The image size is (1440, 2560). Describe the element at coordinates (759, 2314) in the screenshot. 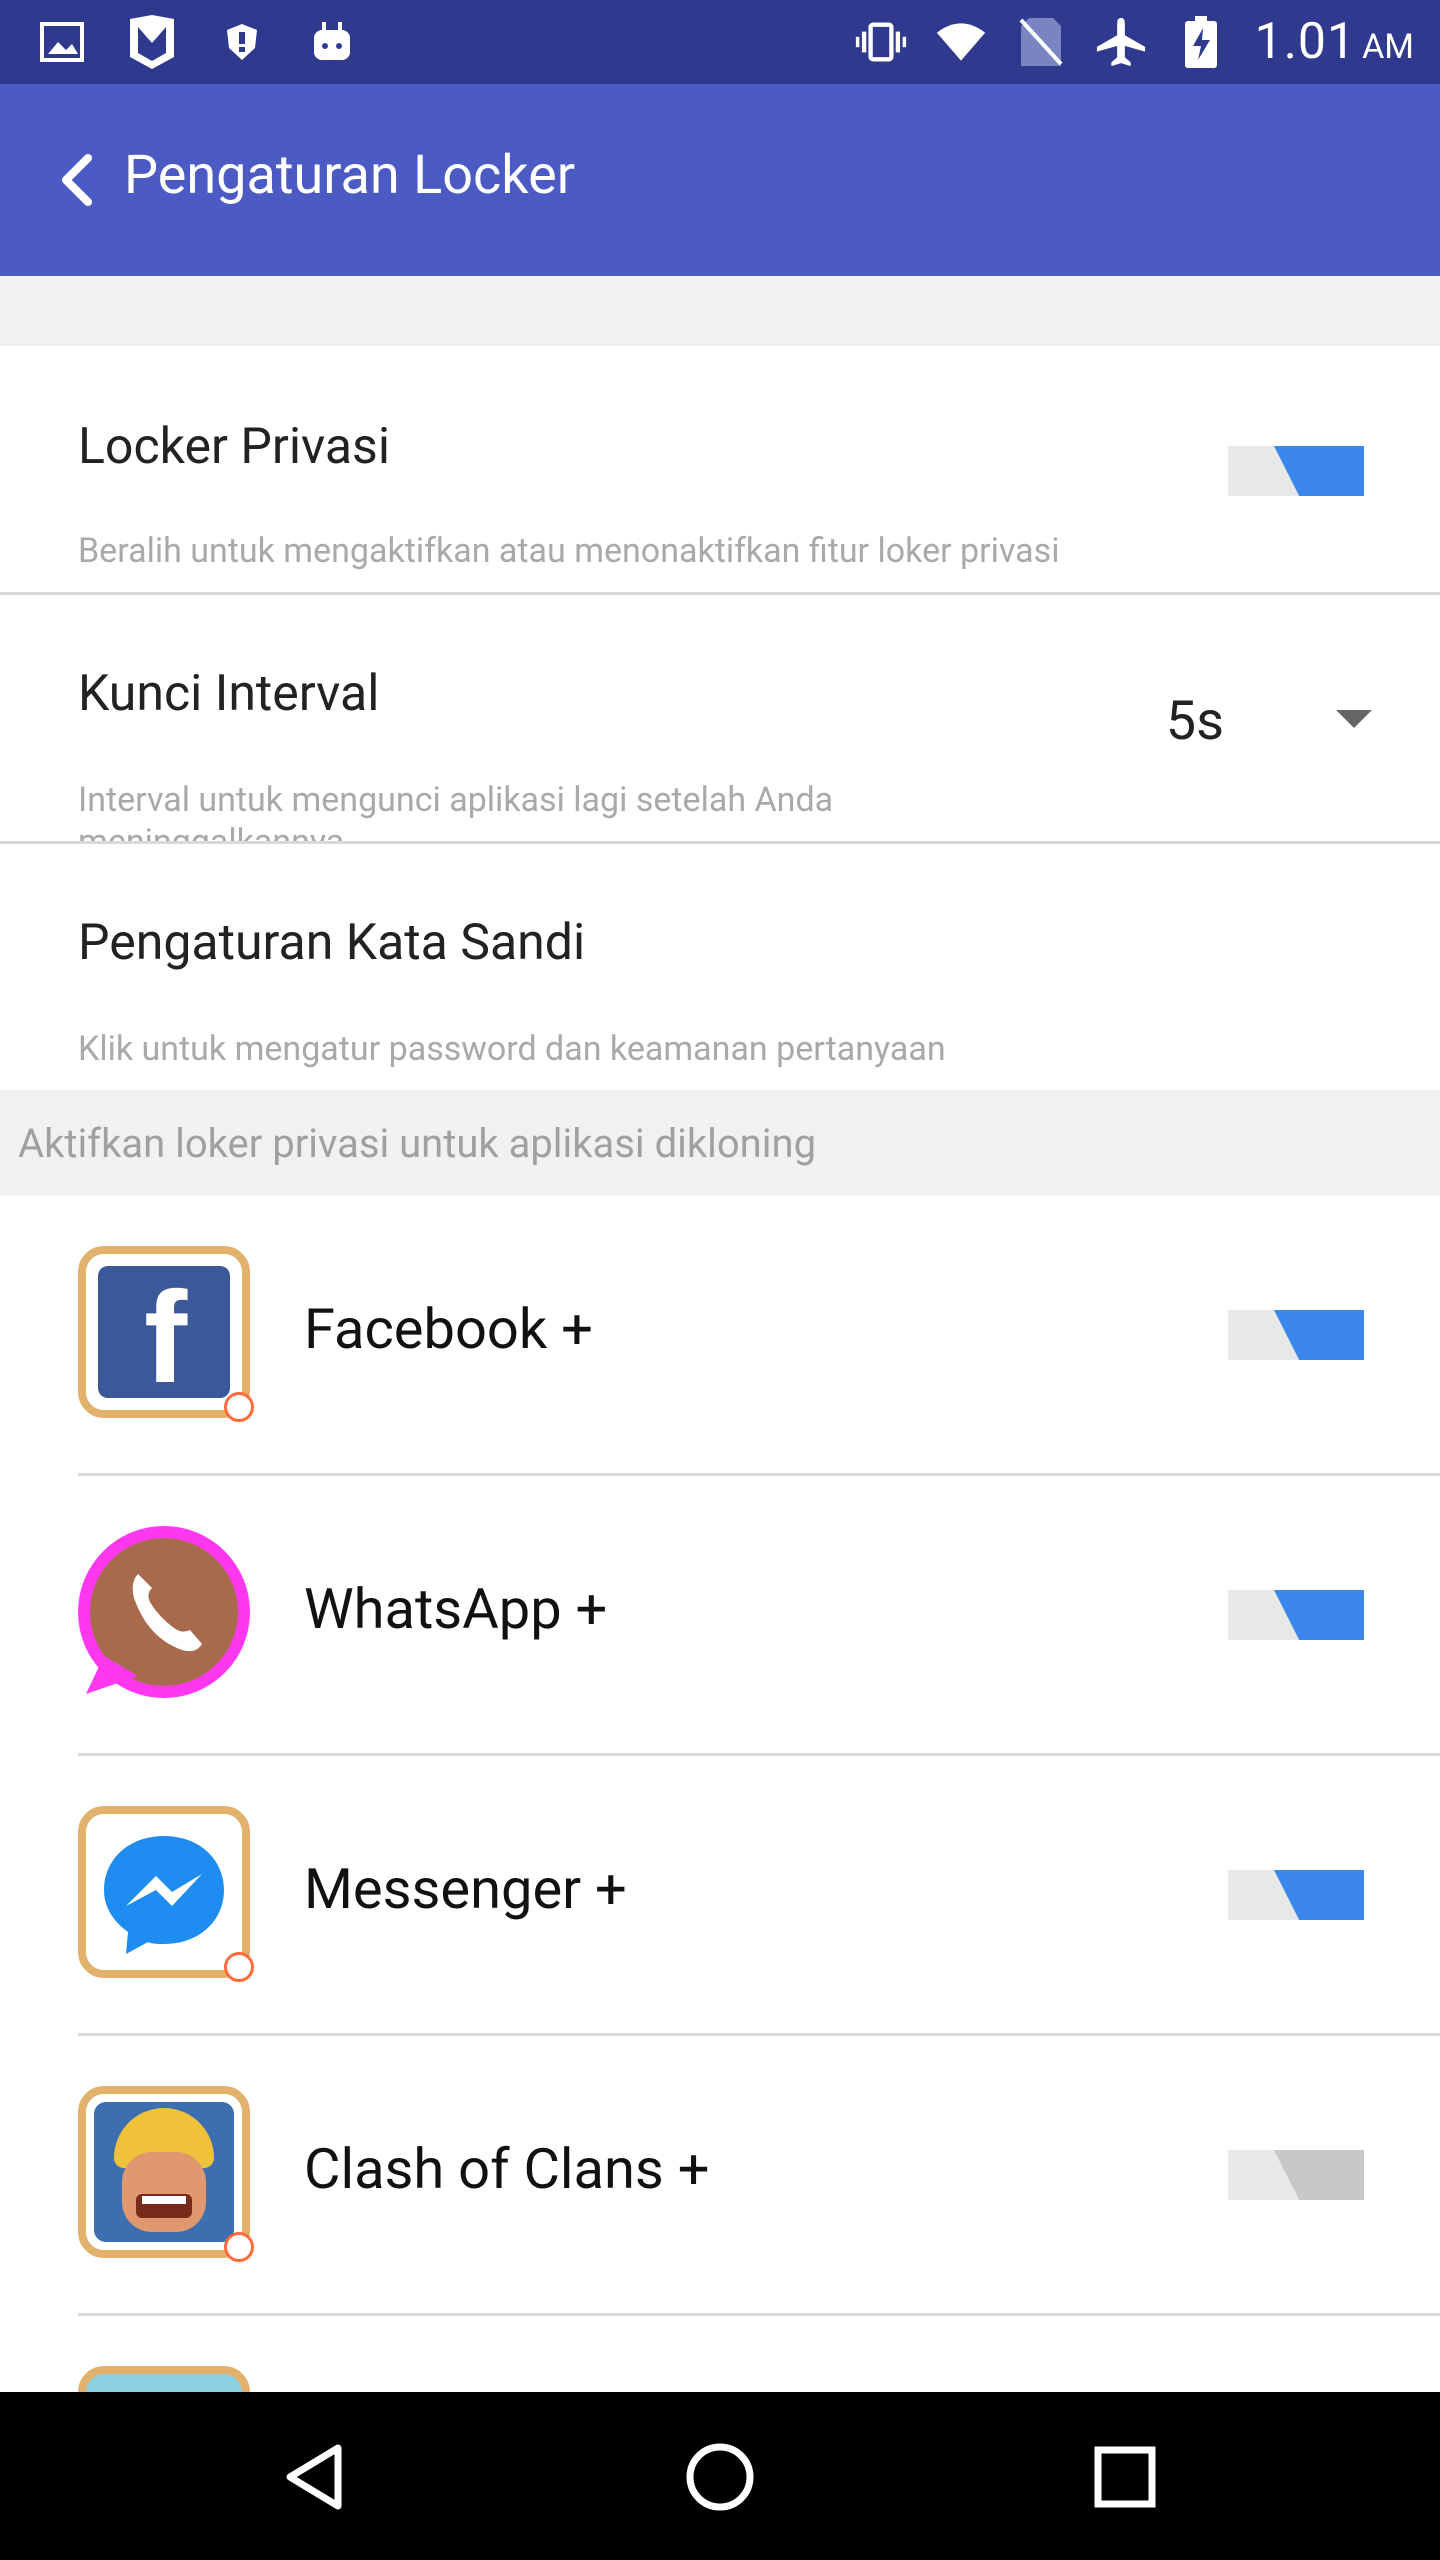

I see `divider` at that location.